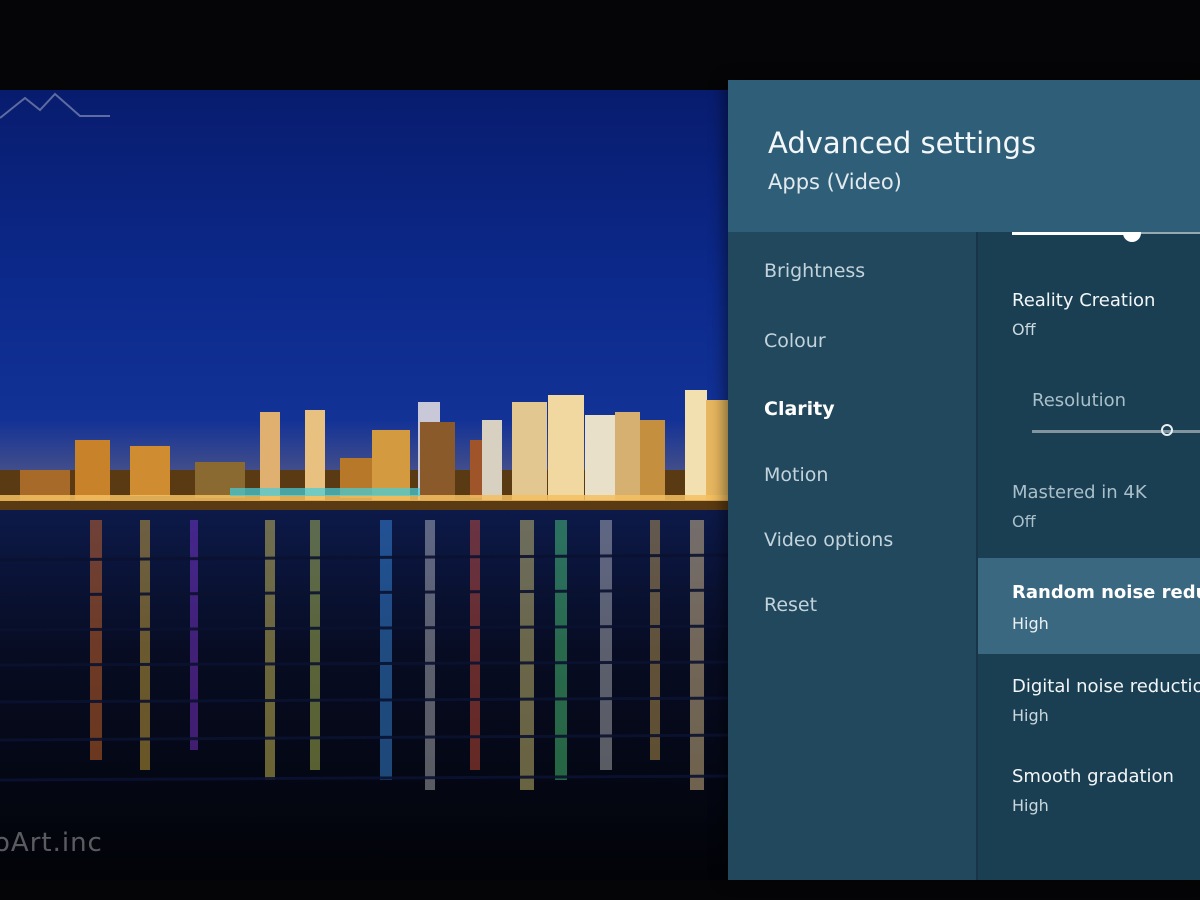 This screenshot has height=900, width=1200. Describe the element at coordinates (1089, 606) in the screenshot. I see `setting-random-noise-reduction: Random noise reduction High` at that location.